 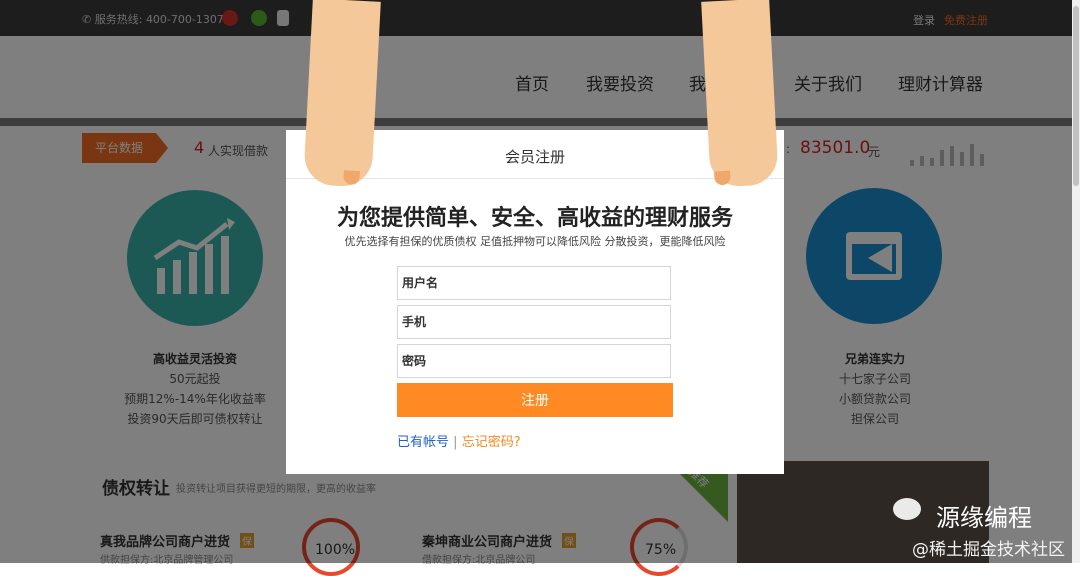 I want to click on watermark-site: @稀土掘金技术社区, so click(x=988, y=550).